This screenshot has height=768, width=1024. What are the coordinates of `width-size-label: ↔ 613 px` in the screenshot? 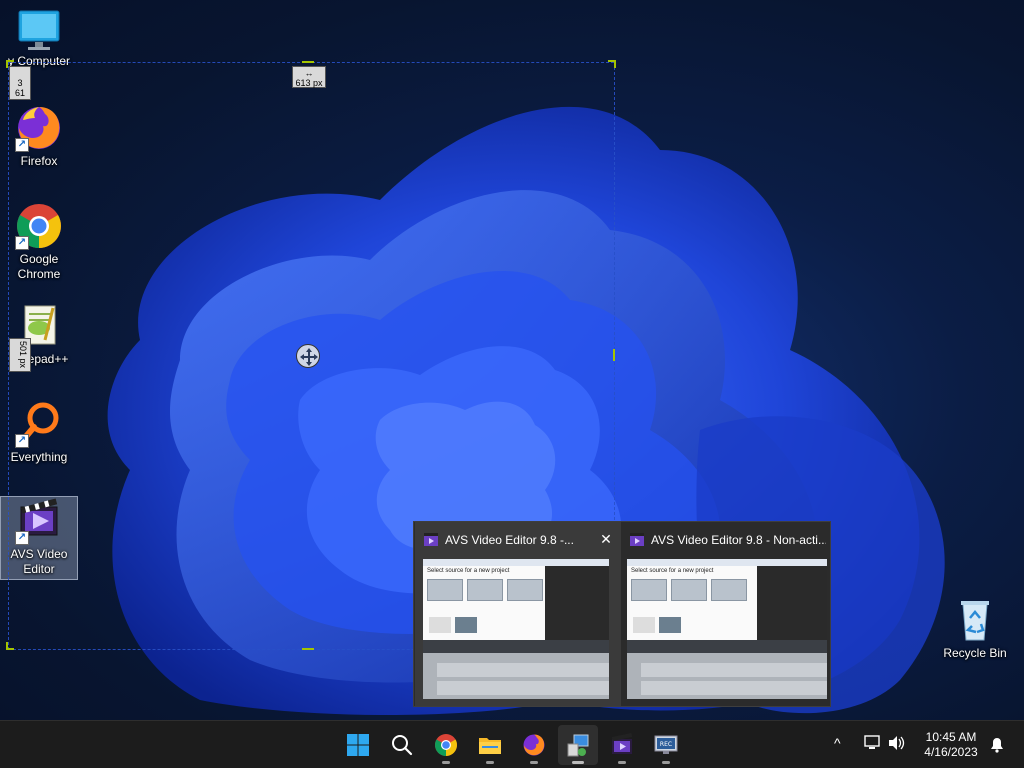 It's located at (309, 77).